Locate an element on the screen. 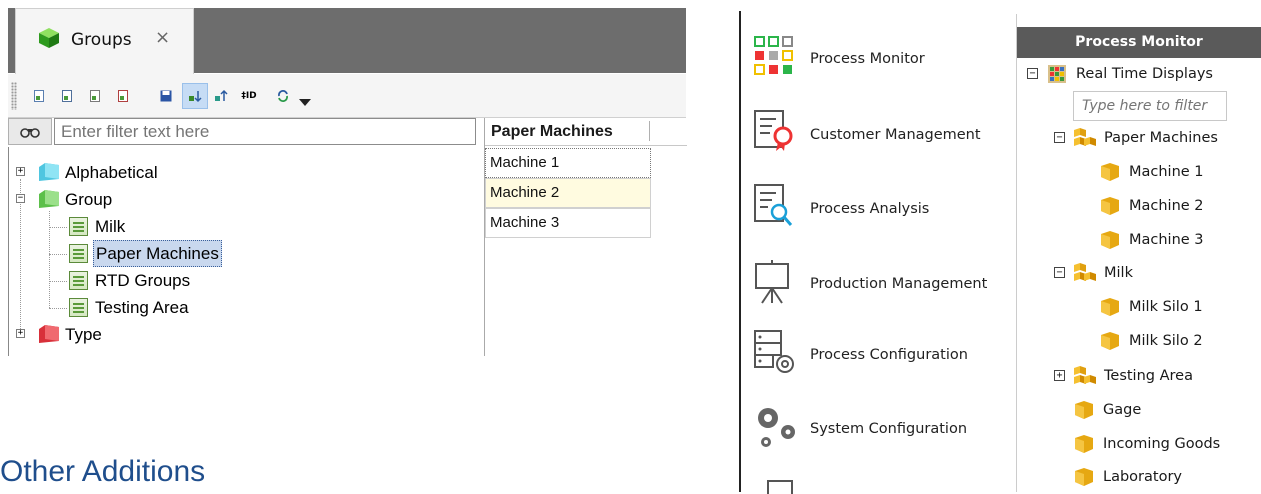  save-button is located at coordinates (166, 96).